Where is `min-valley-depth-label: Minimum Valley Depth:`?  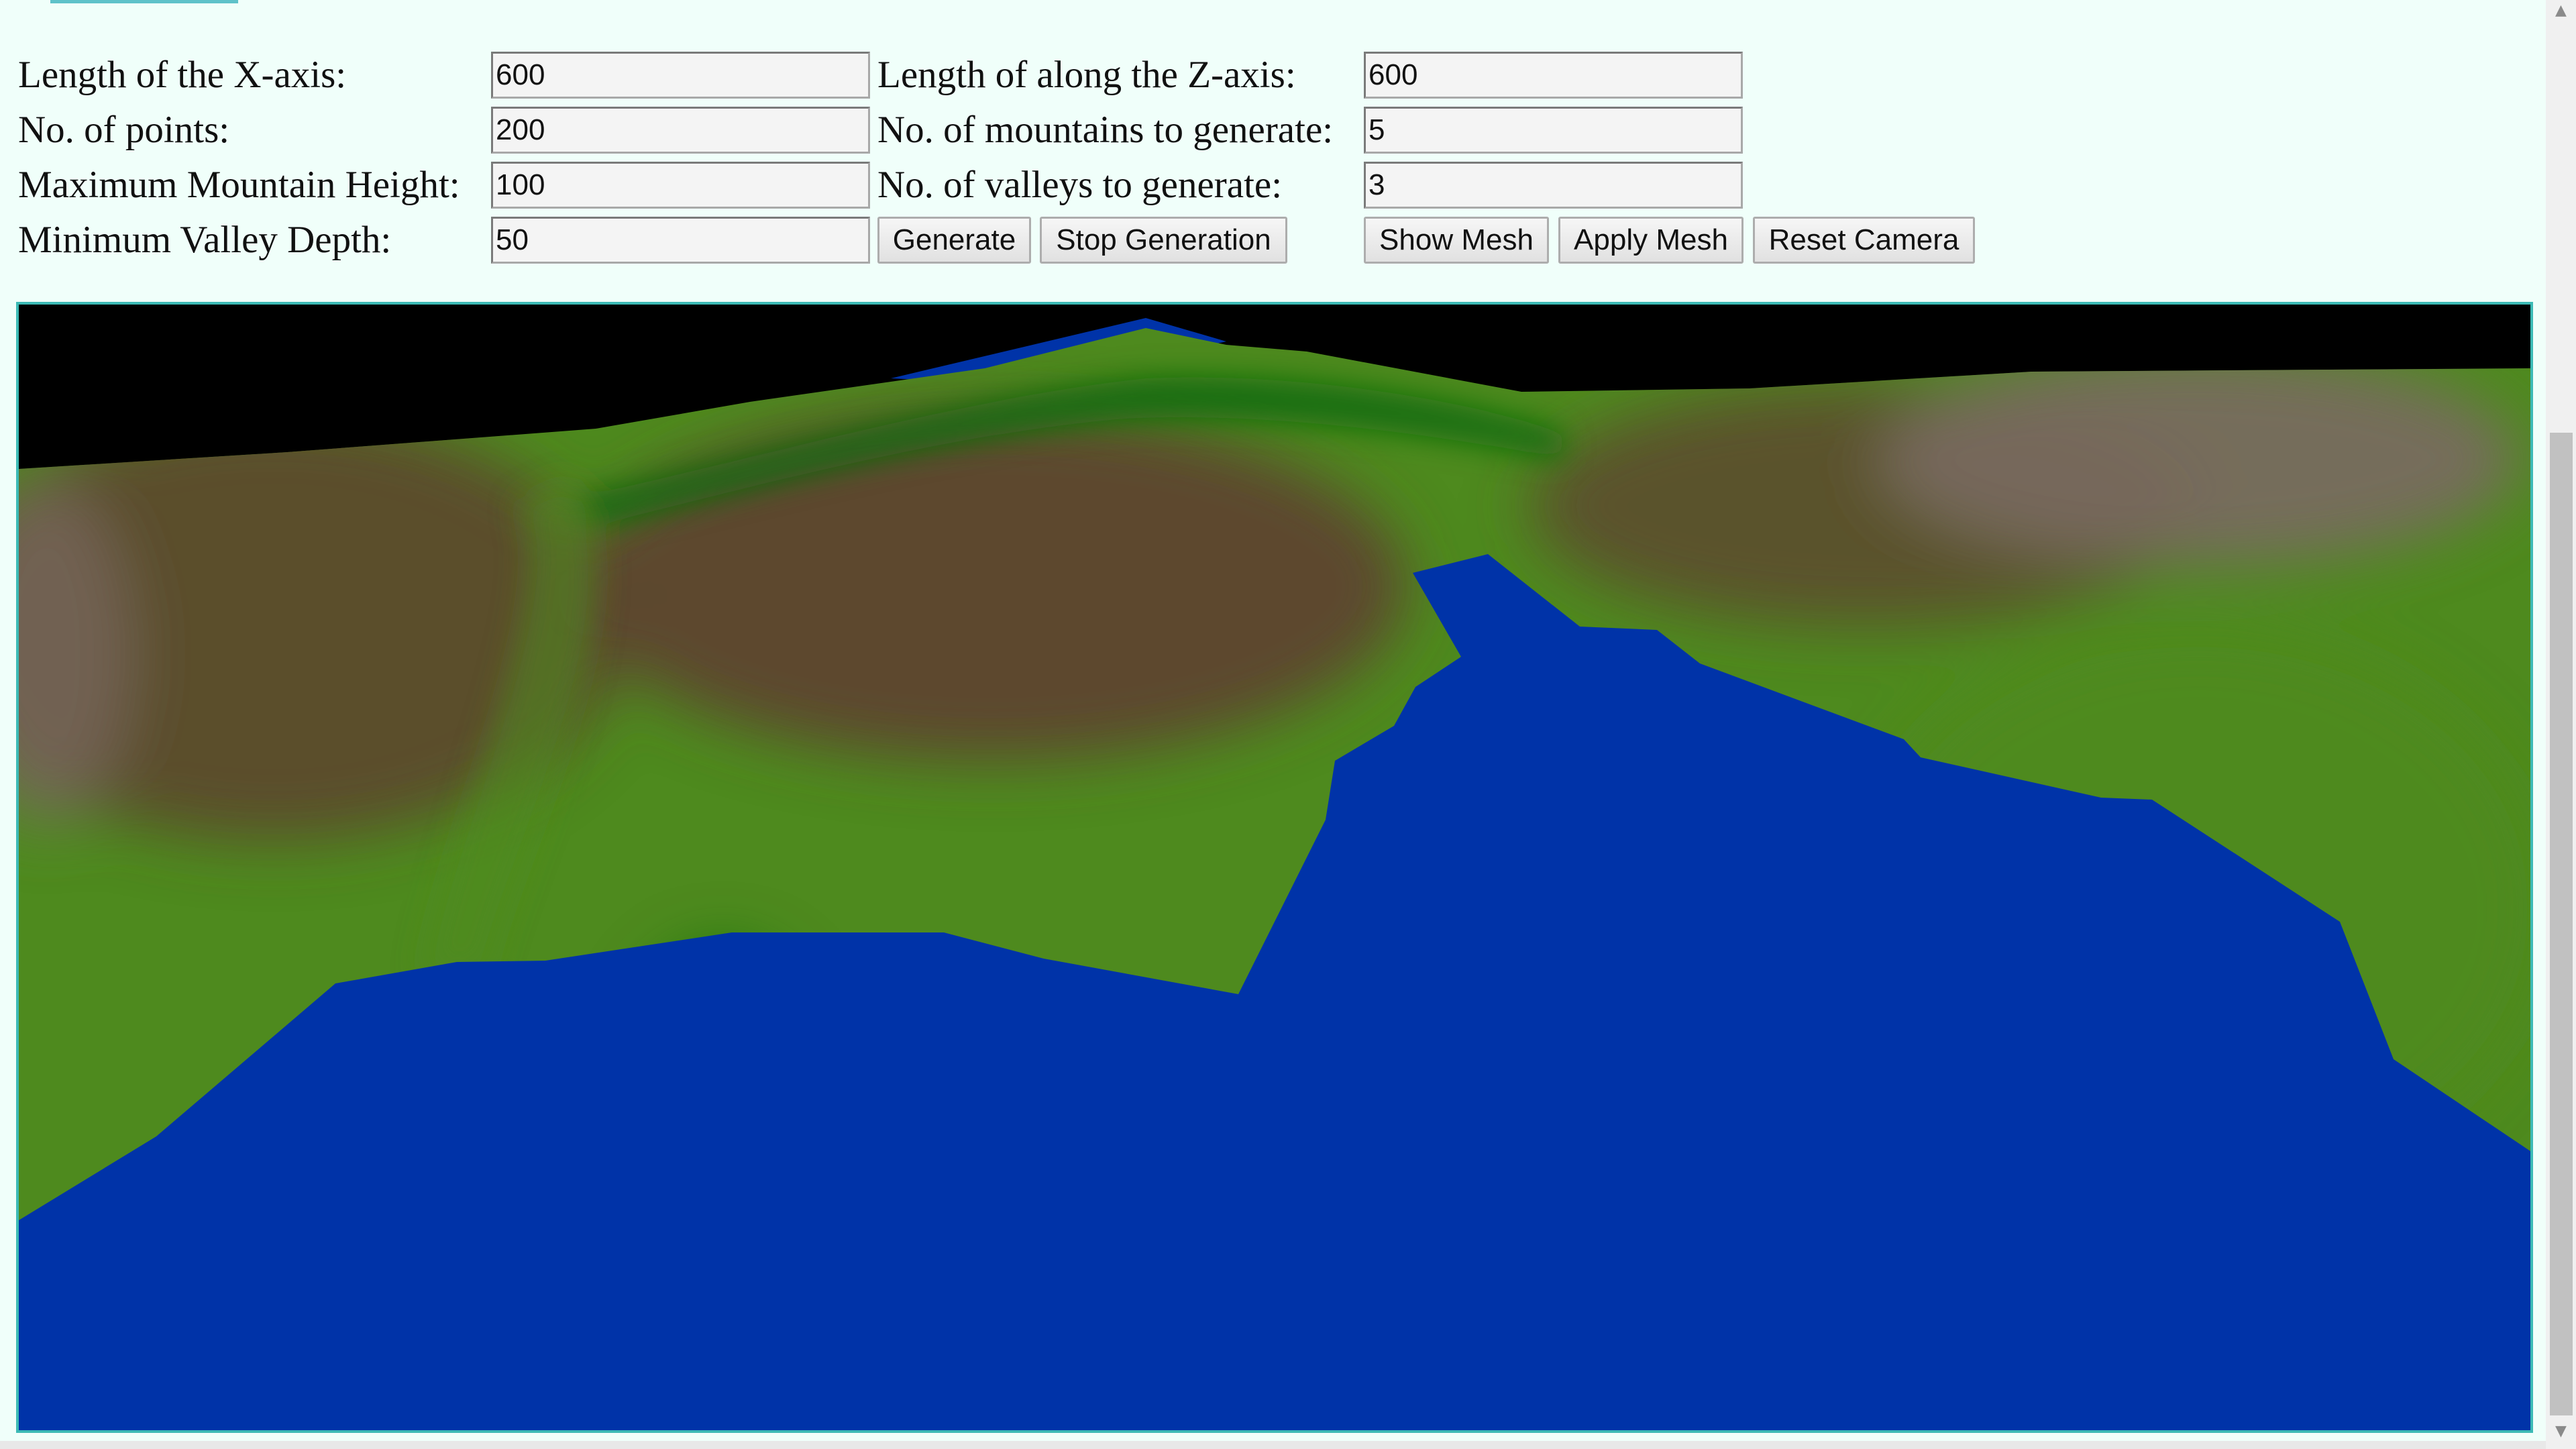
min-valley-depth-label: Minimum Valley Depth: is located at coordinates (205, 240).